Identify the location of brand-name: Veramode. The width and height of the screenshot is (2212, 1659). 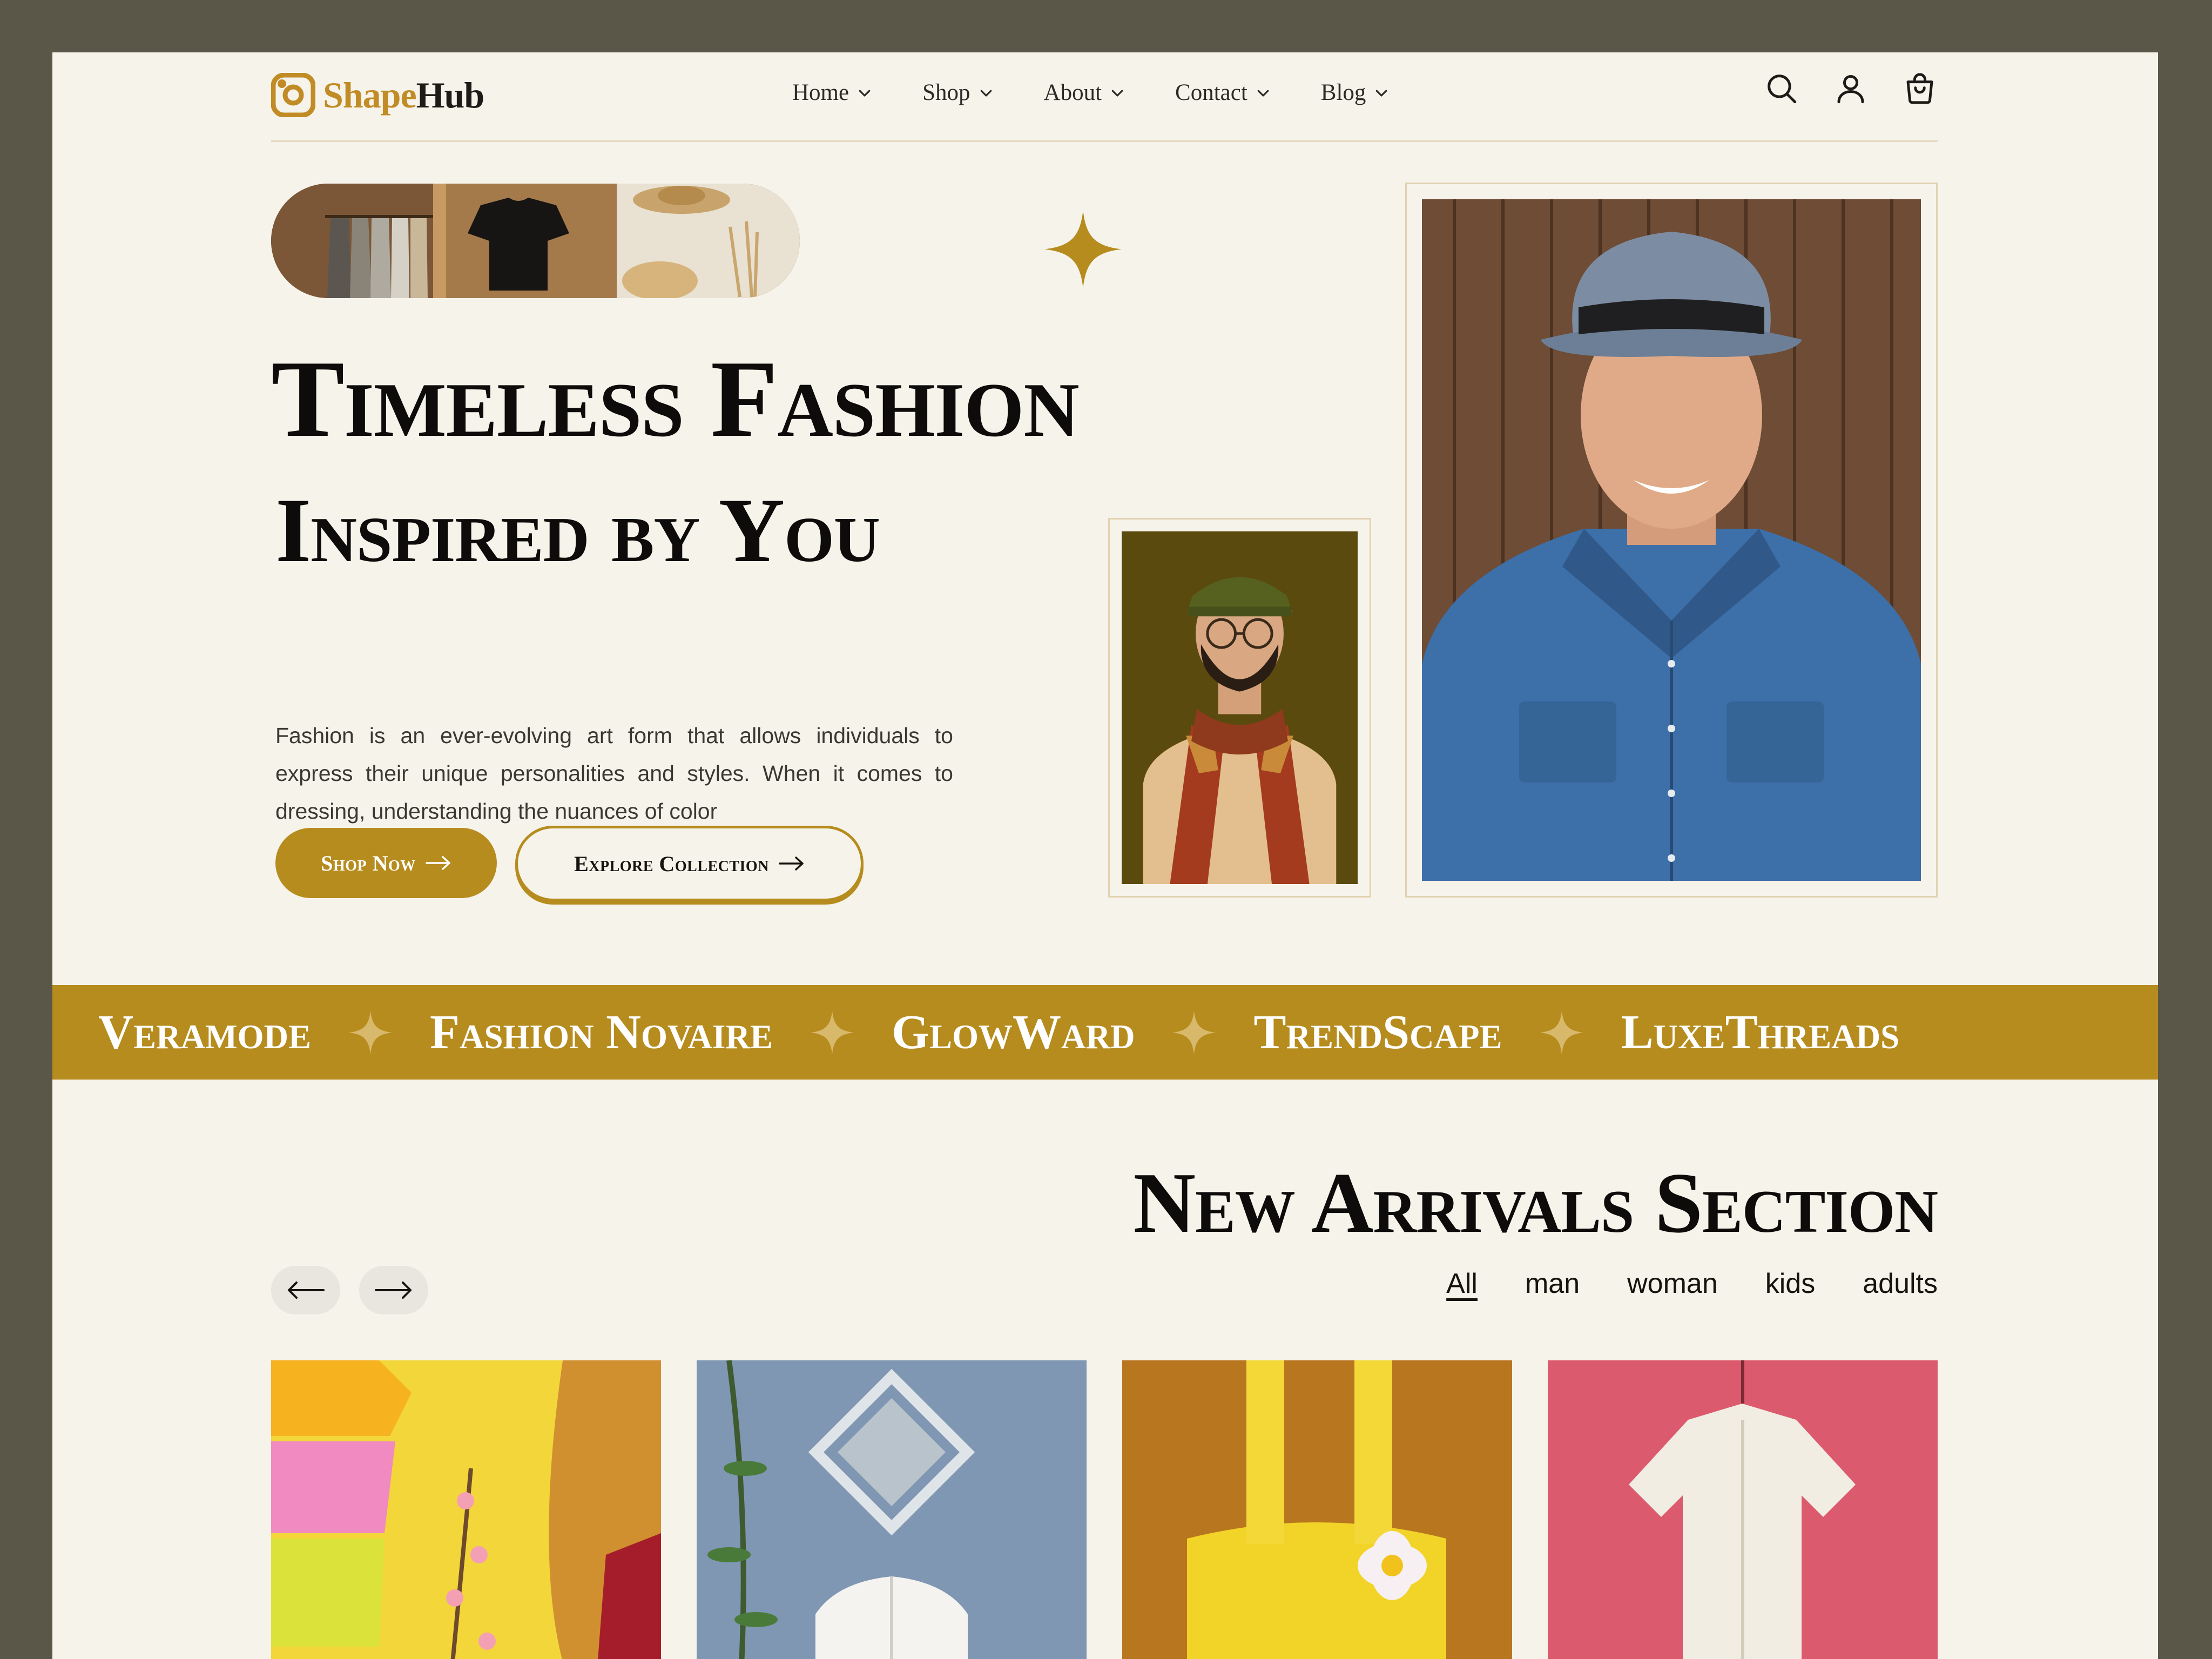
(204, 1032).